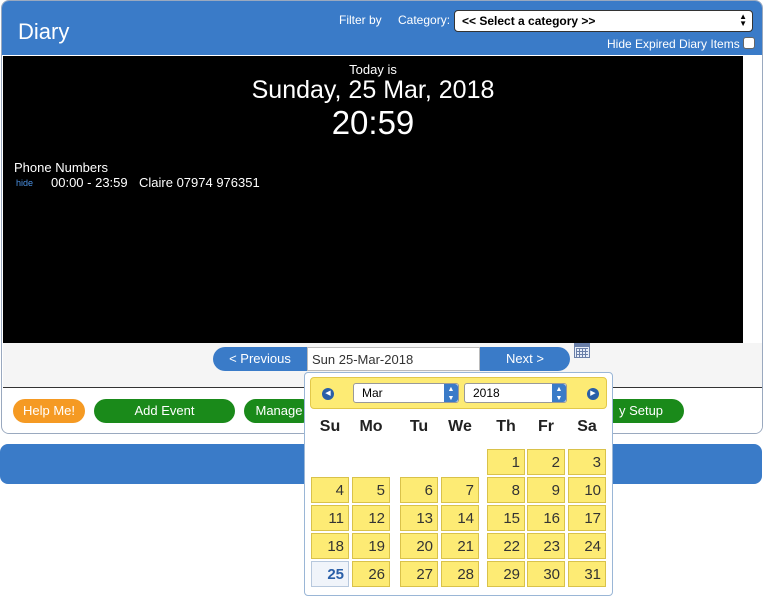  Describe the element at coordinates (460, 518) in the screenshot. I see `calendar-day: 14` at that location.